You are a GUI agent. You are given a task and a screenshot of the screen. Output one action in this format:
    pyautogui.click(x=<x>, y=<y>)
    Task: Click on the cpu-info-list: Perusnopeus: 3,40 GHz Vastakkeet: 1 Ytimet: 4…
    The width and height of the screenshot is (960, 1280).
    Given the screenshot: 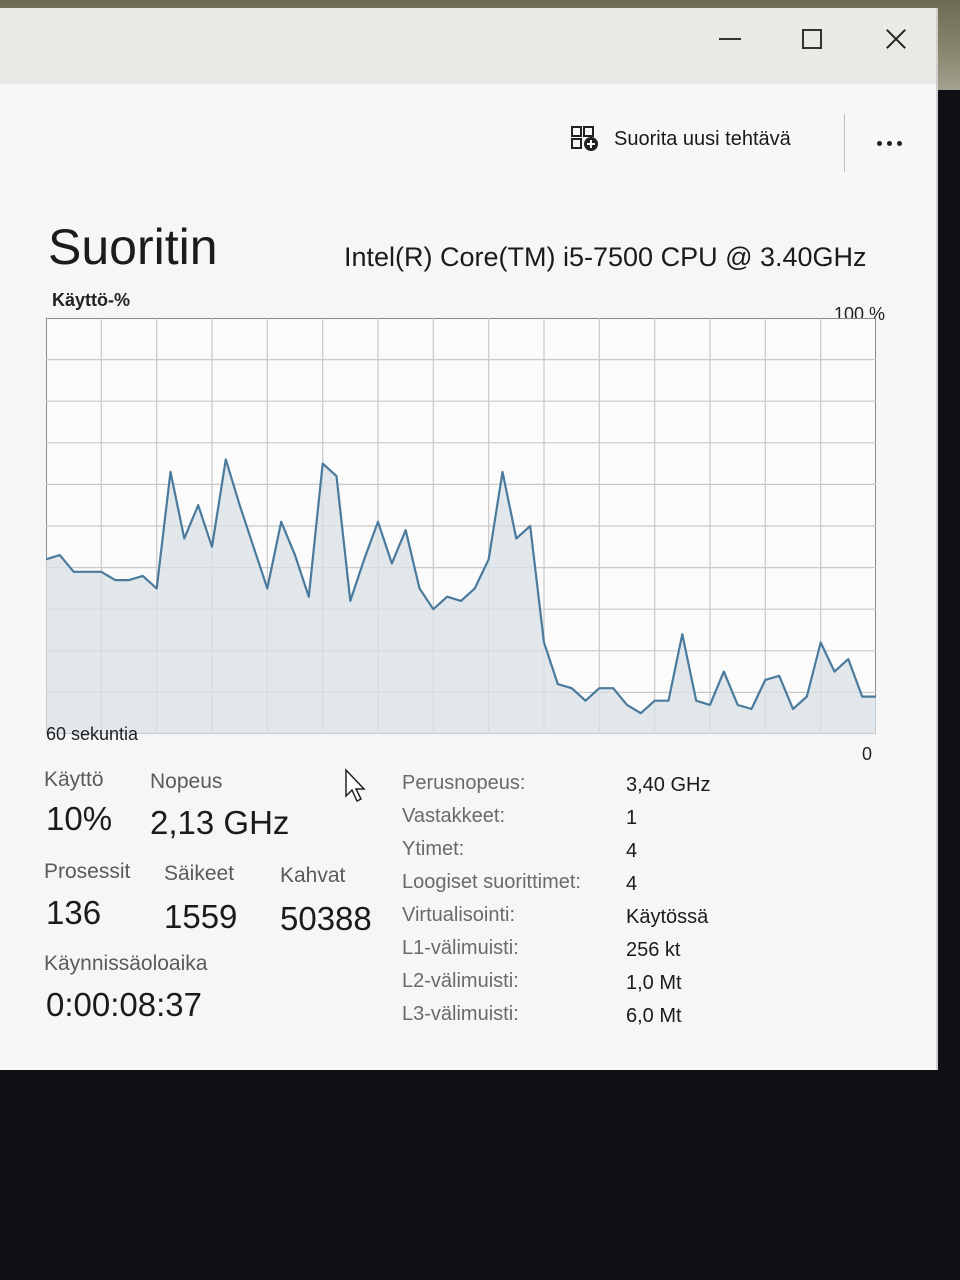 What is the action you would take?
    pyautogui.click(x=642, y=904)
    